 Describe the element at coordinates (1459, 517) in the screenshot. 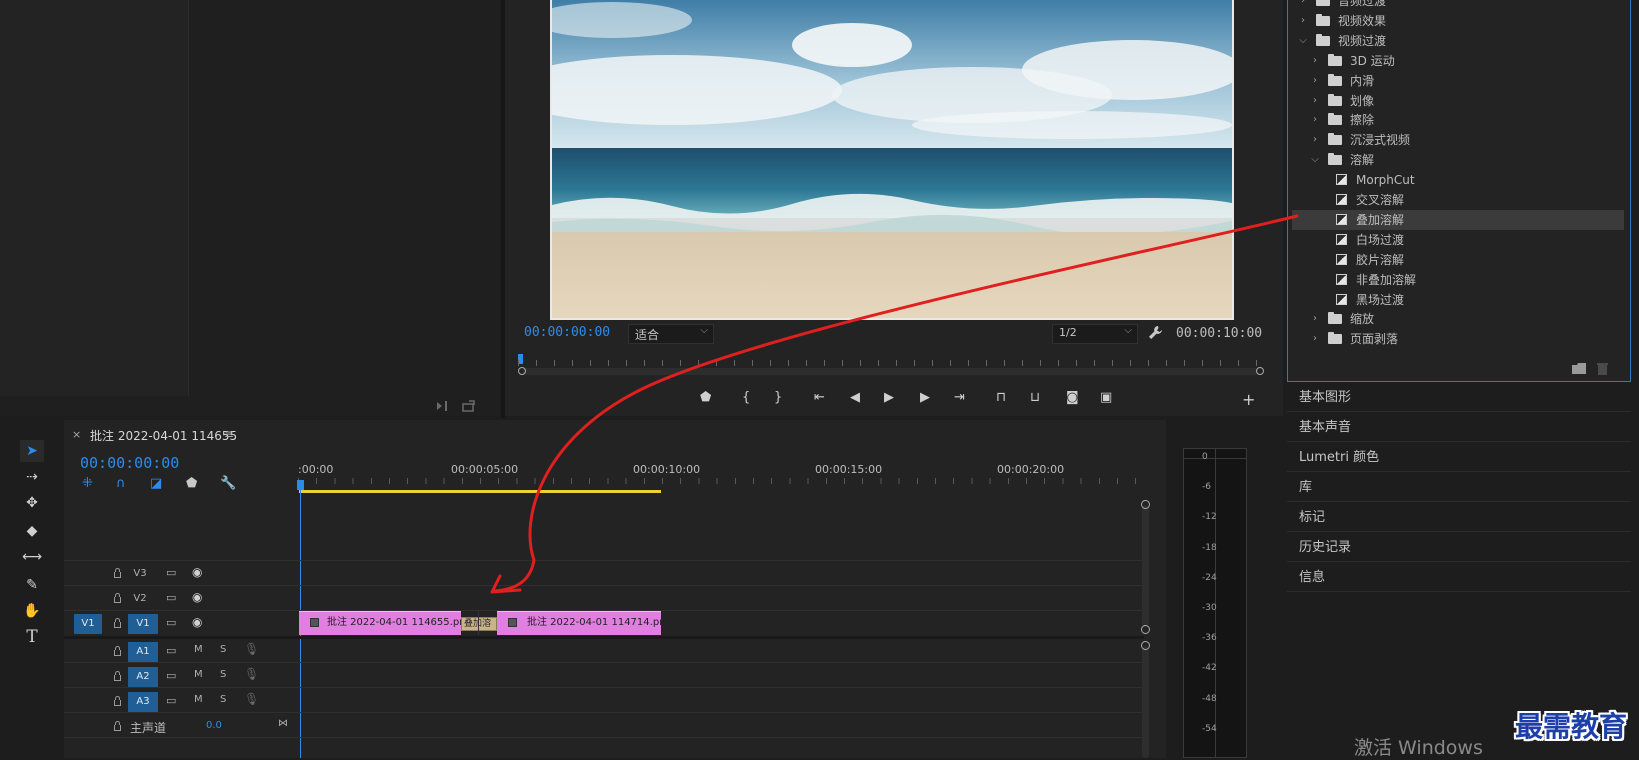

I see `side-panel-item: 标记` at that location.